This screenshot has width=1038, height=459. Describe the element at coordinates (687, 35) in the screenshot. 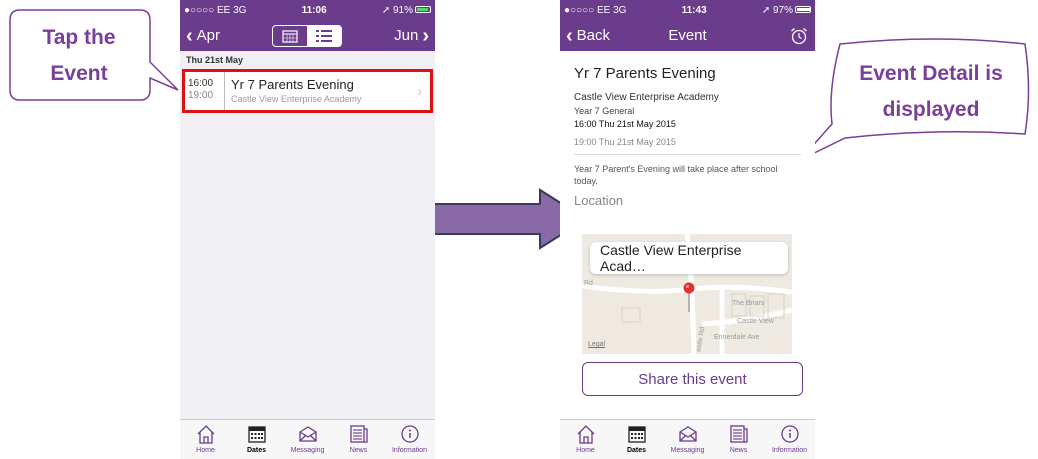

I see `event-navbar: ‹ Back Event` at that location.